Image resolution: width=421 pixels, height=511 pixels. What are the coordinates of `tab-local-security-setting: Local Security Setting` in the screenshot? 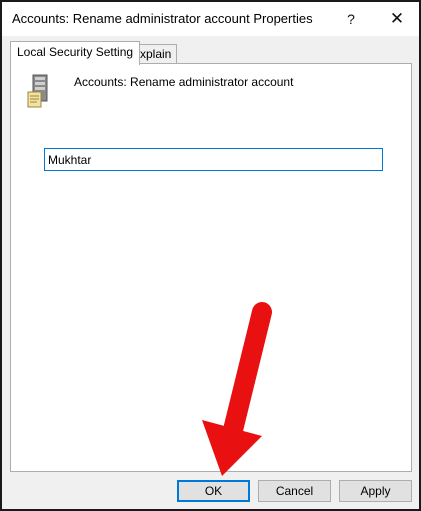 It's located at (75, 53).